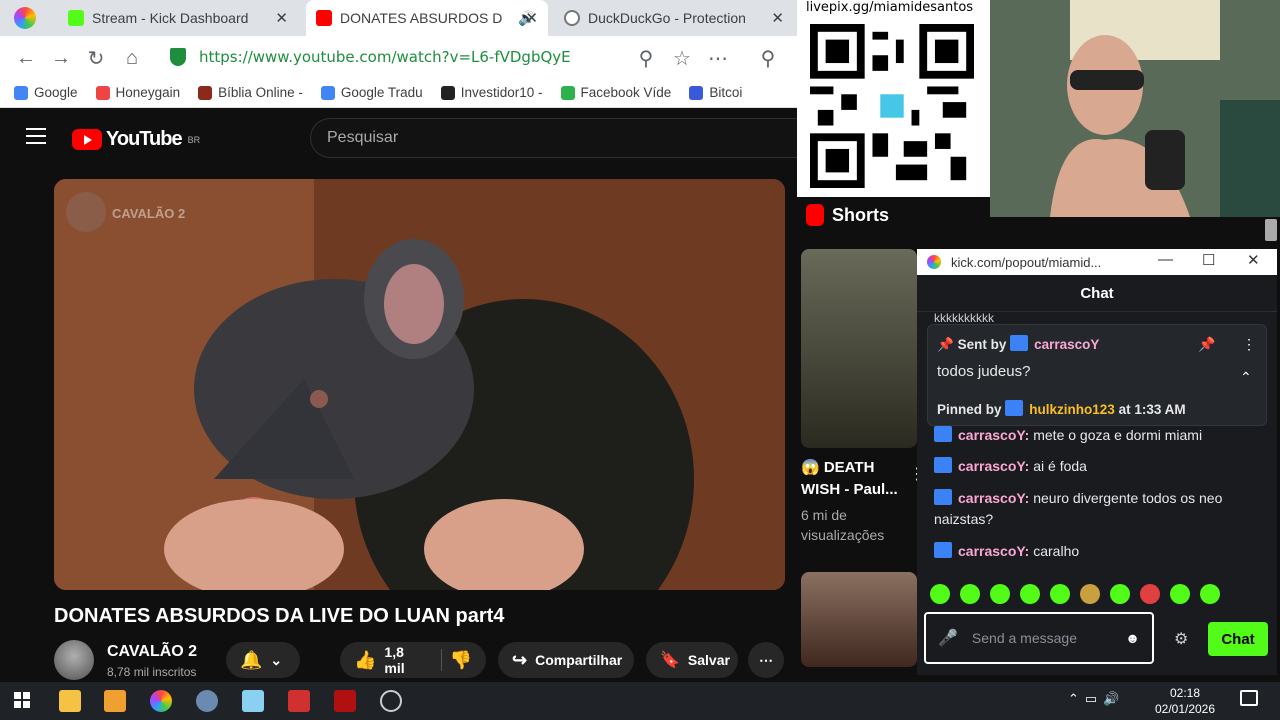  Describe the element at coordinates (365, 659) in the screenshot. I see `thumbs-up-icon: 👍` at that location.